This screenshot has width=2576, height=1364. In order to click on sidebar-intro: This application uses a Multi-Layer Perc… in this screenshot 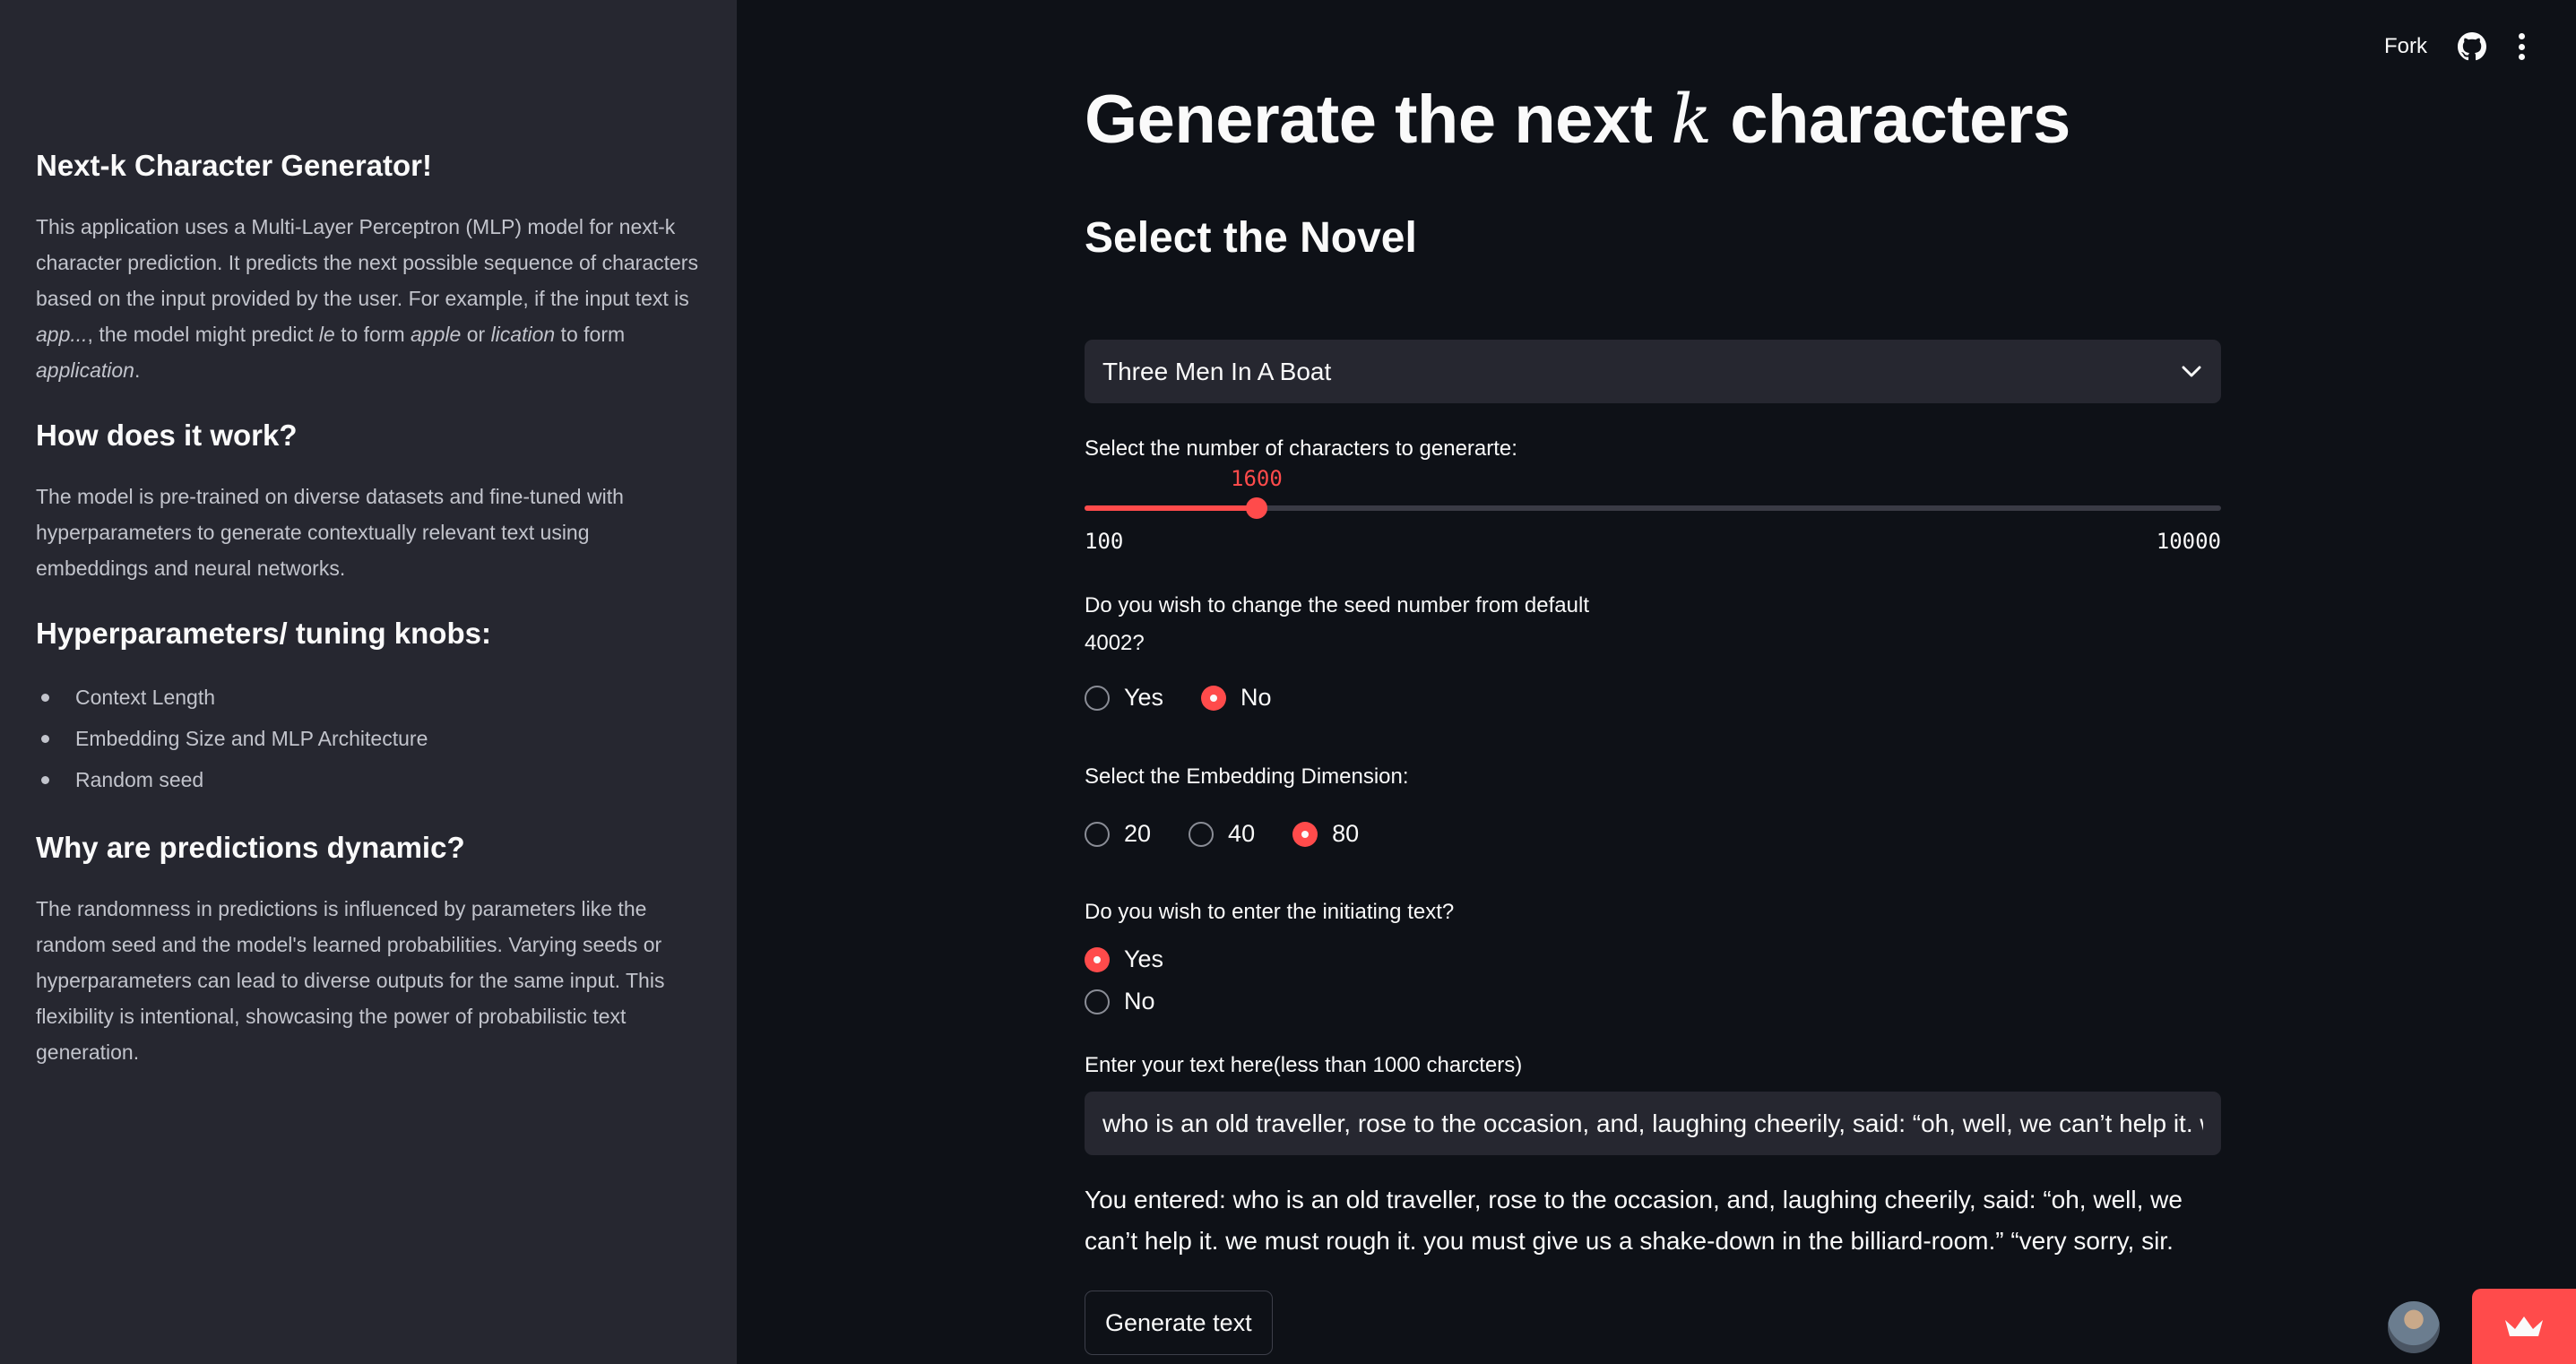, I will do `click(367, 298)`.